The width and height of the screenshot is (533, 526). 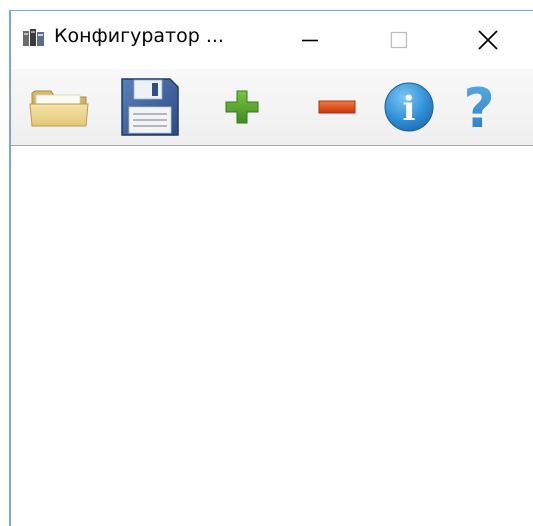 I want to click on remove-button, so click(x=337, y=107).